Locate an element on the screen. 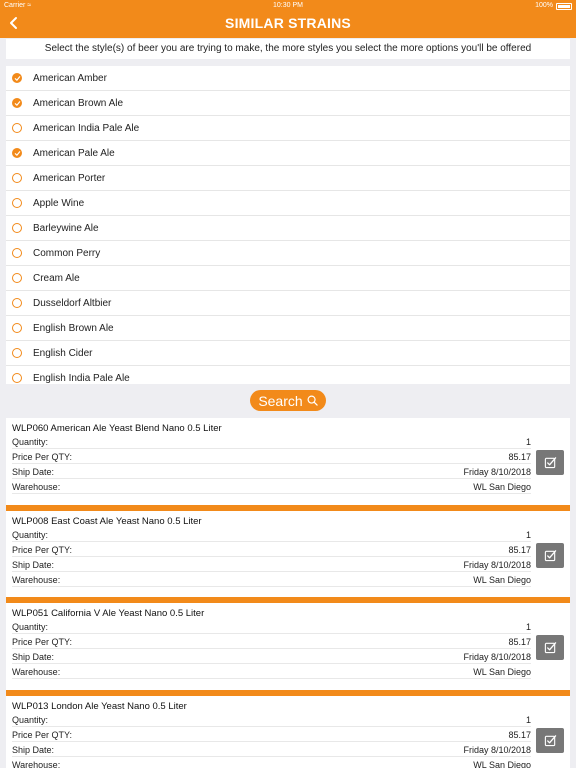 The image size is (576, 768). style-item: Cream Ale is located at coordinates (288, 278).